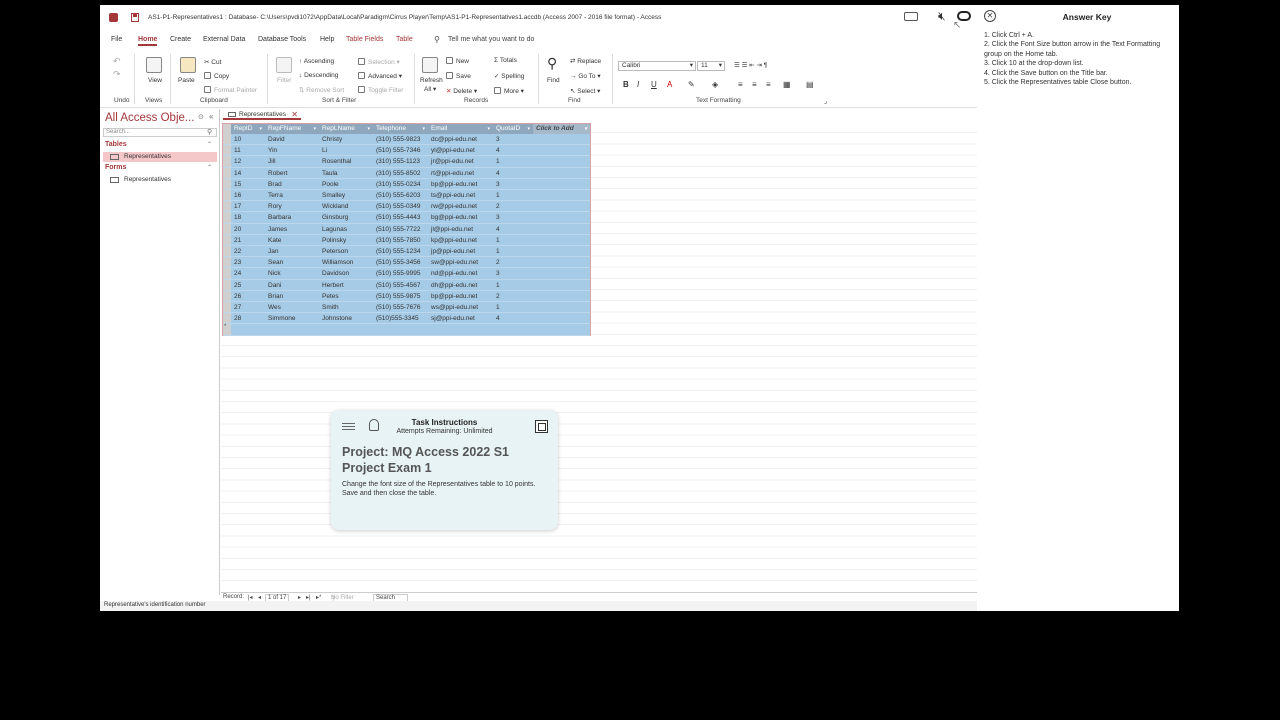  What do you see at coordinates (346, 173) in the screenshot?
I see `table-cell: Taula` at bounding box center [346, 173].